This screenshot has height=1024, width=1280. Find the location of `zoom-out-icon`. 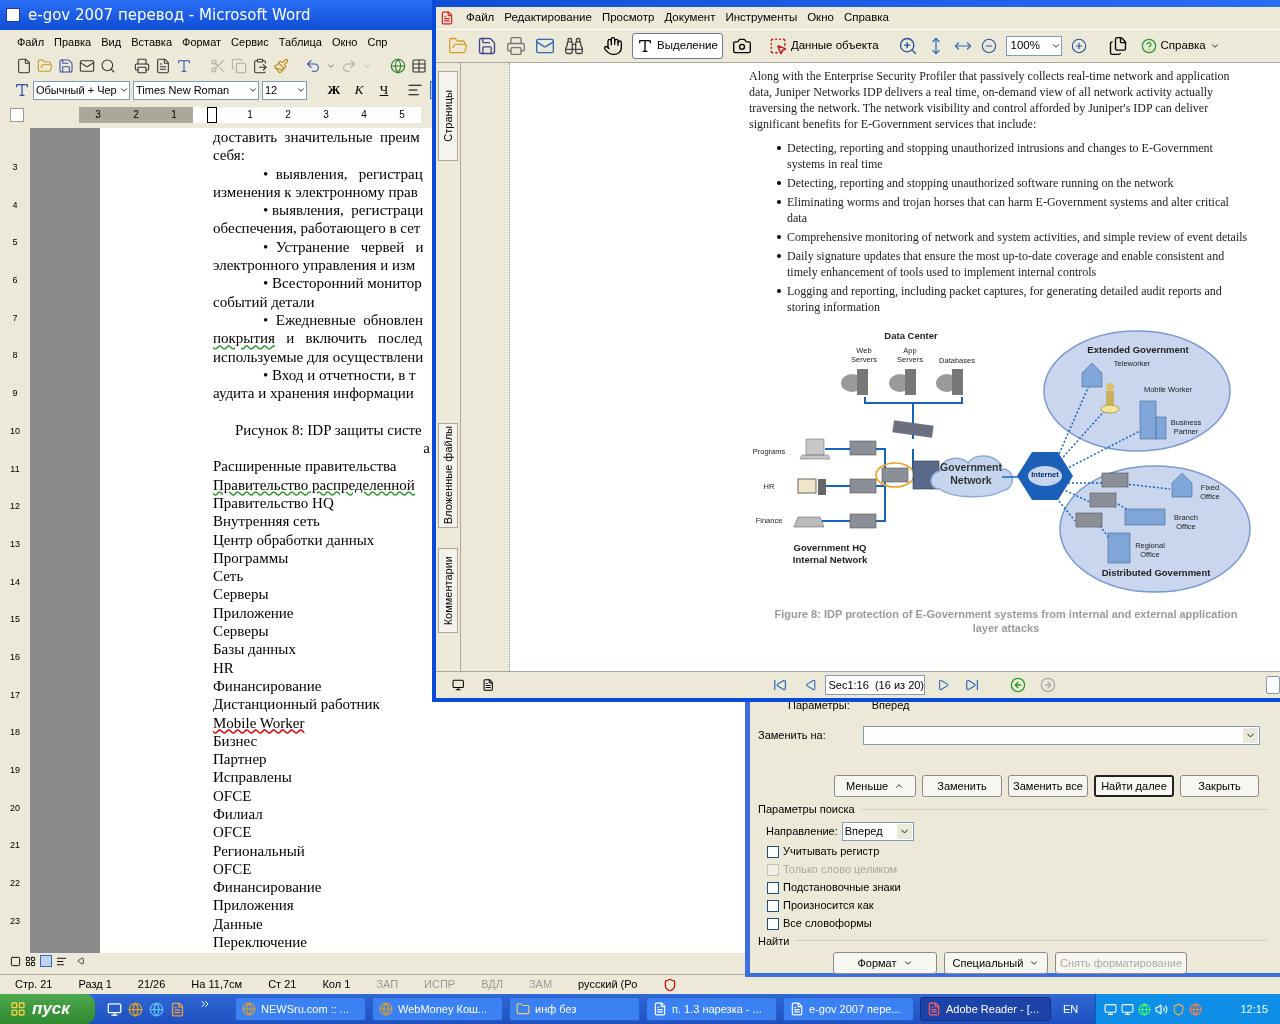

zoom-out-icon is located at coordinates (988, 46).